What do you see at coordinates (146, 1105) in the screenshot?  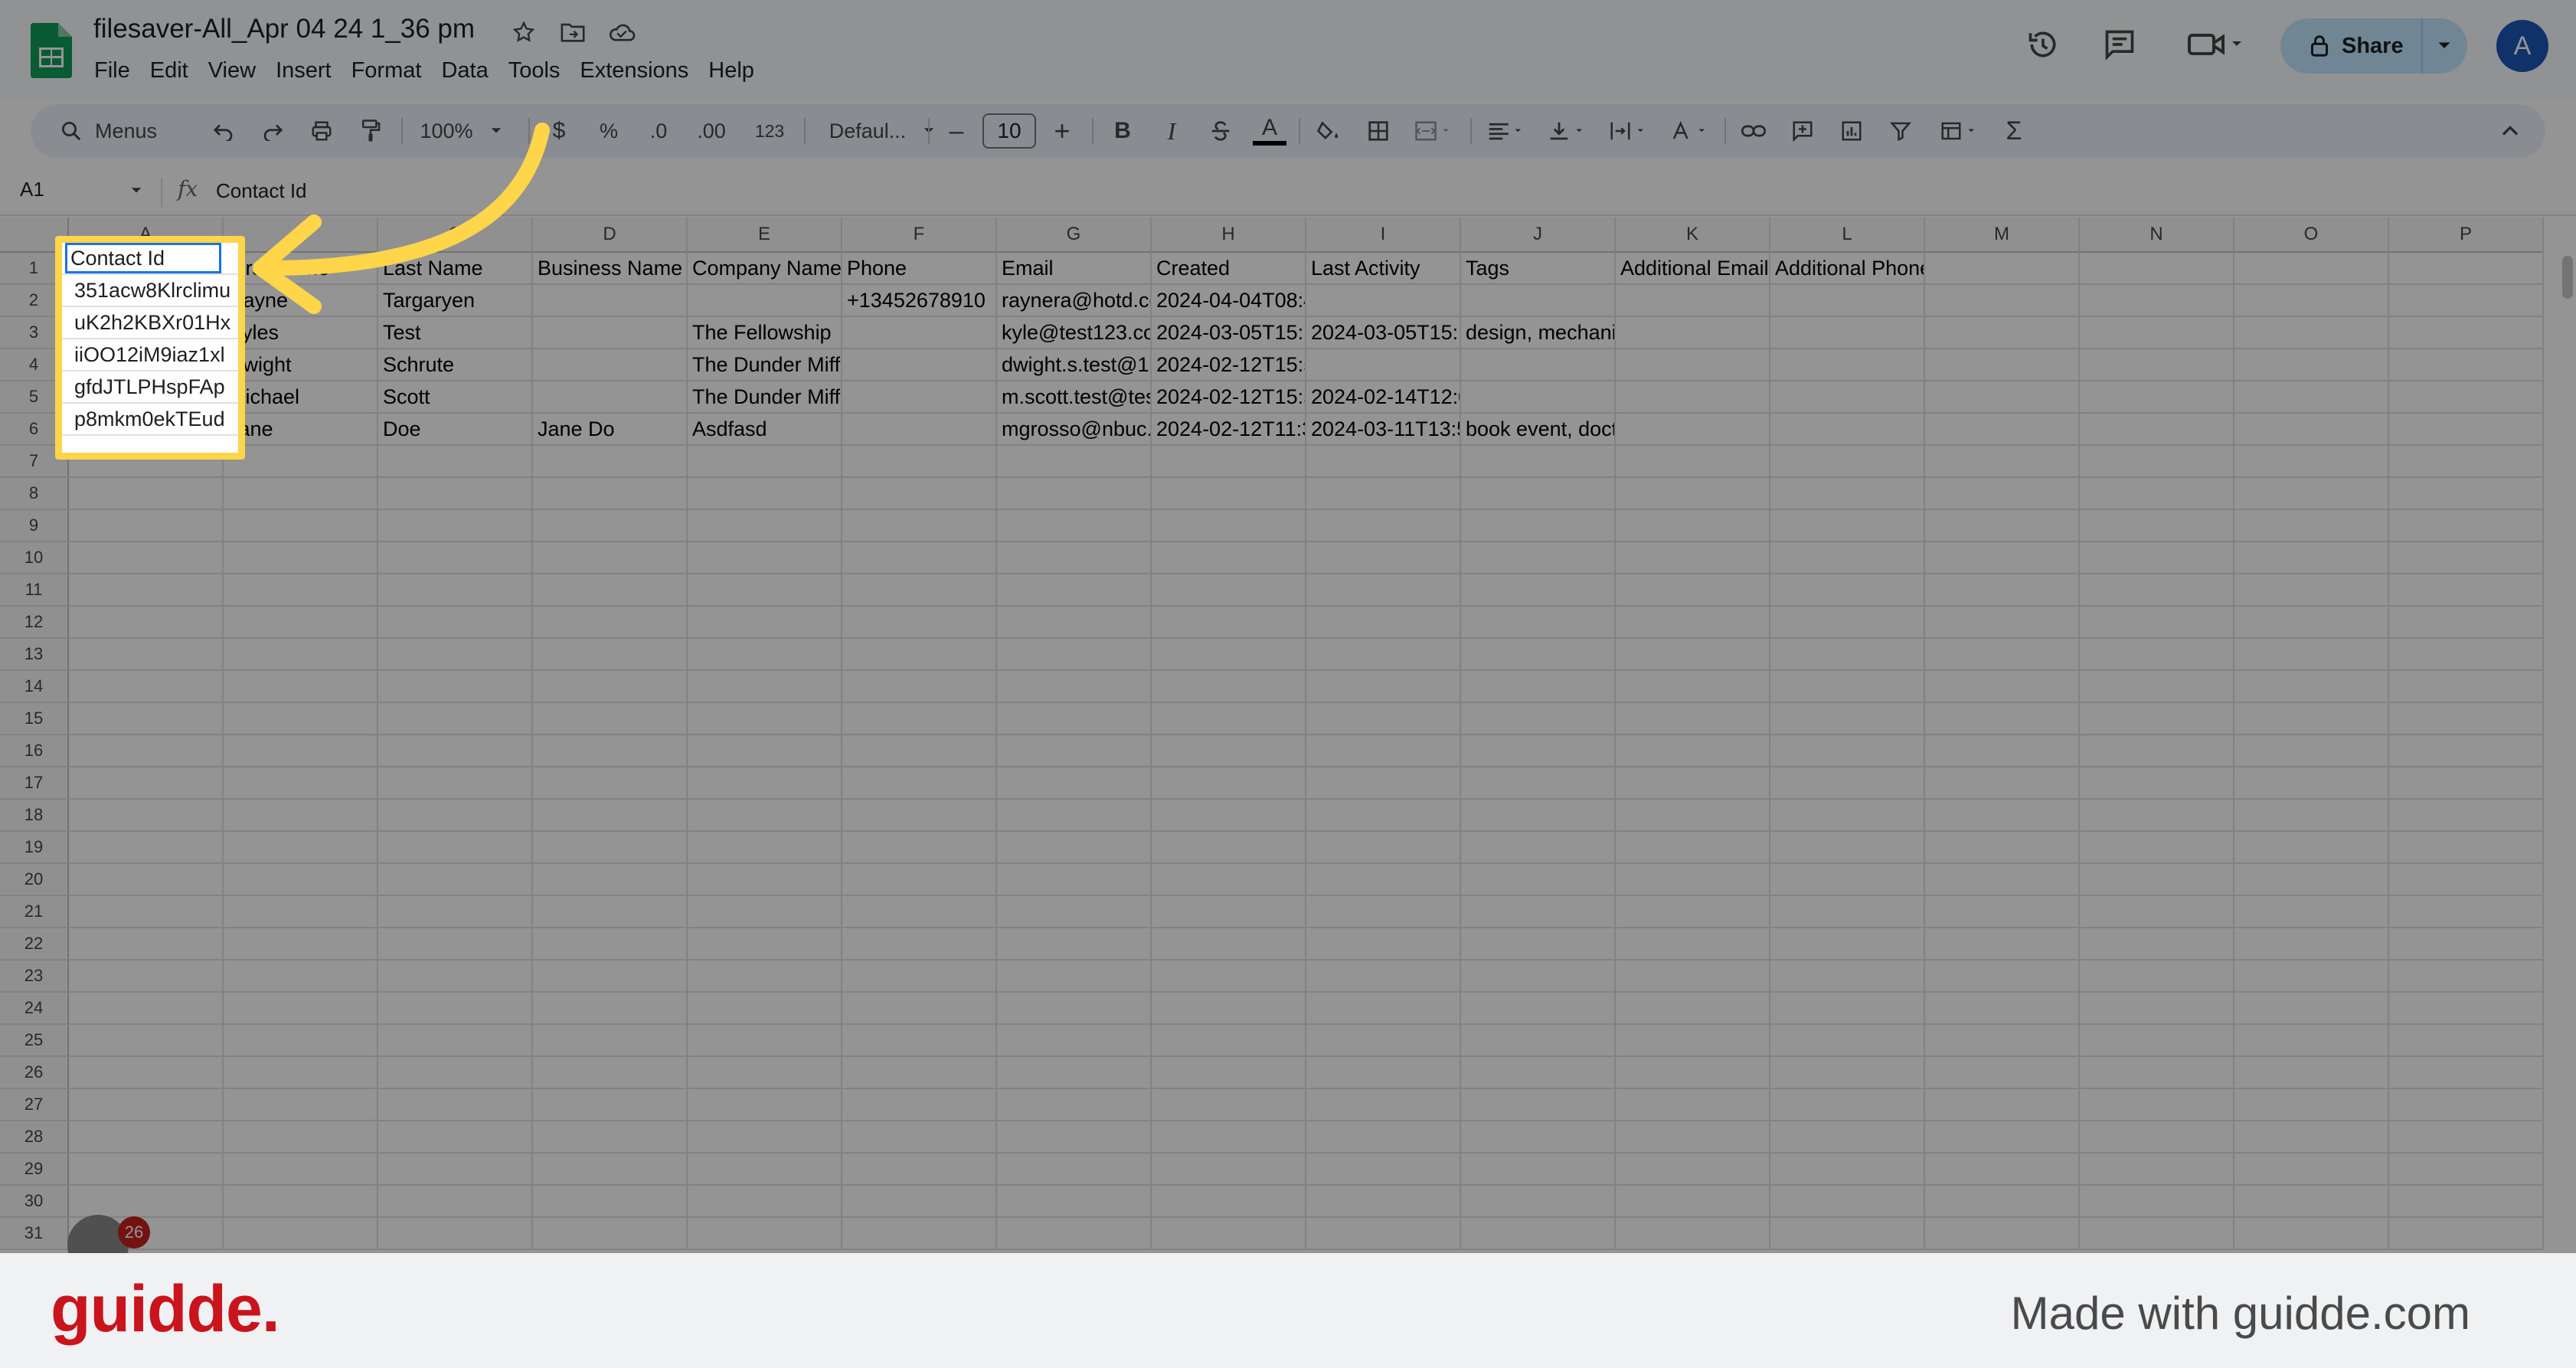 I see `cell-a27` at bounding box center [146, 1105].